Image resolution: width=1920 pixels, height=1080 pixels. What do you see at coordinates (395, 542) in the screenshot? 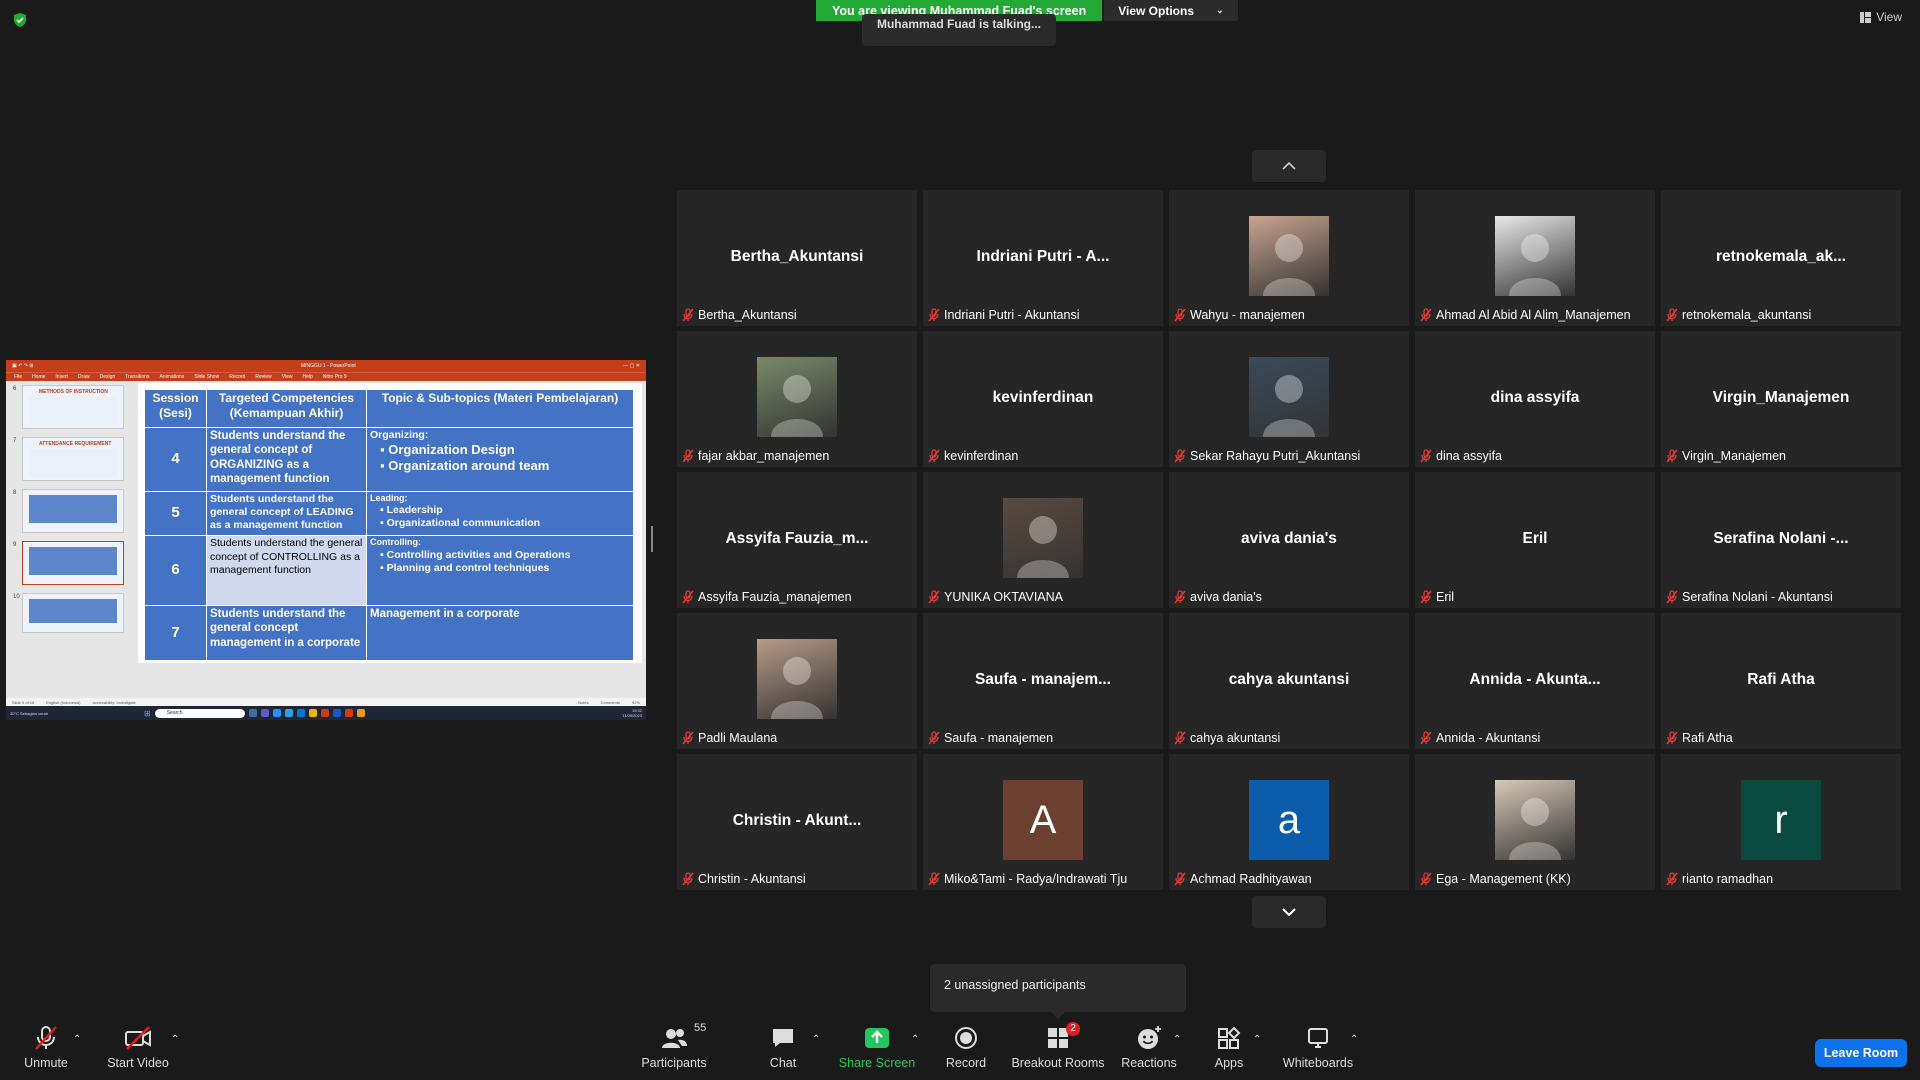
I see `topic-head: Controlling:` at bounding box center [395, 542].